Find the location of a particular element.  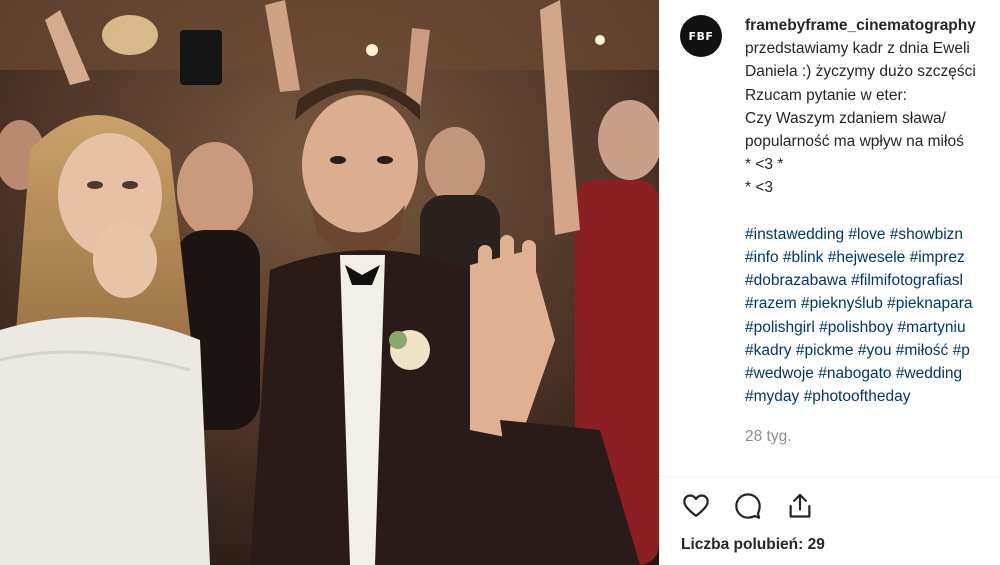

comment-icon is located at coordinates (748, 506).